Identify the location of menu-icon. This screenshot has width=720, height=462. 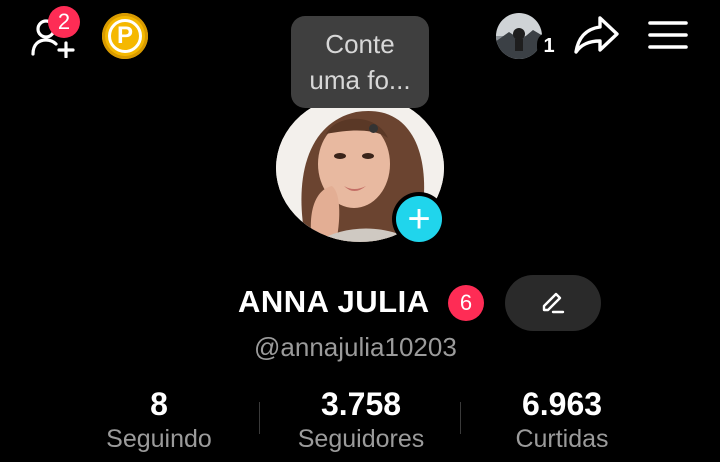
(668, 35).